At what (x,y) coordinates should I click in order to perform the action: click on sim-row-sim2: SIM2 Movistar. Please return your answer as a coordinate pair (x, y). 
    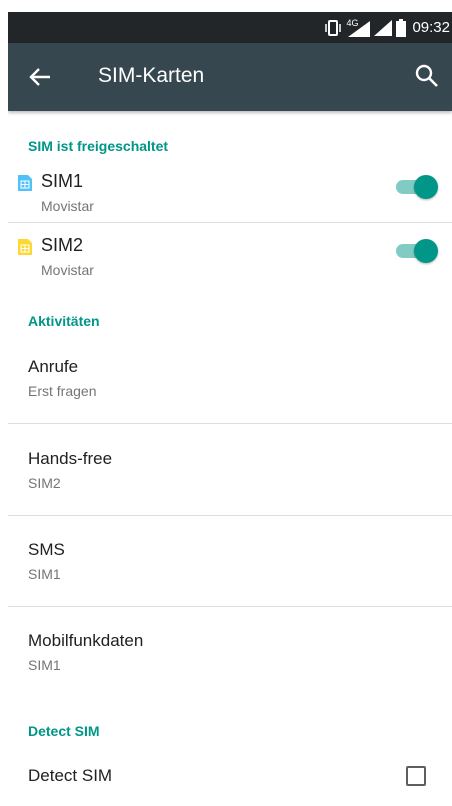
    Looking at the image, I should click on (230, 264).